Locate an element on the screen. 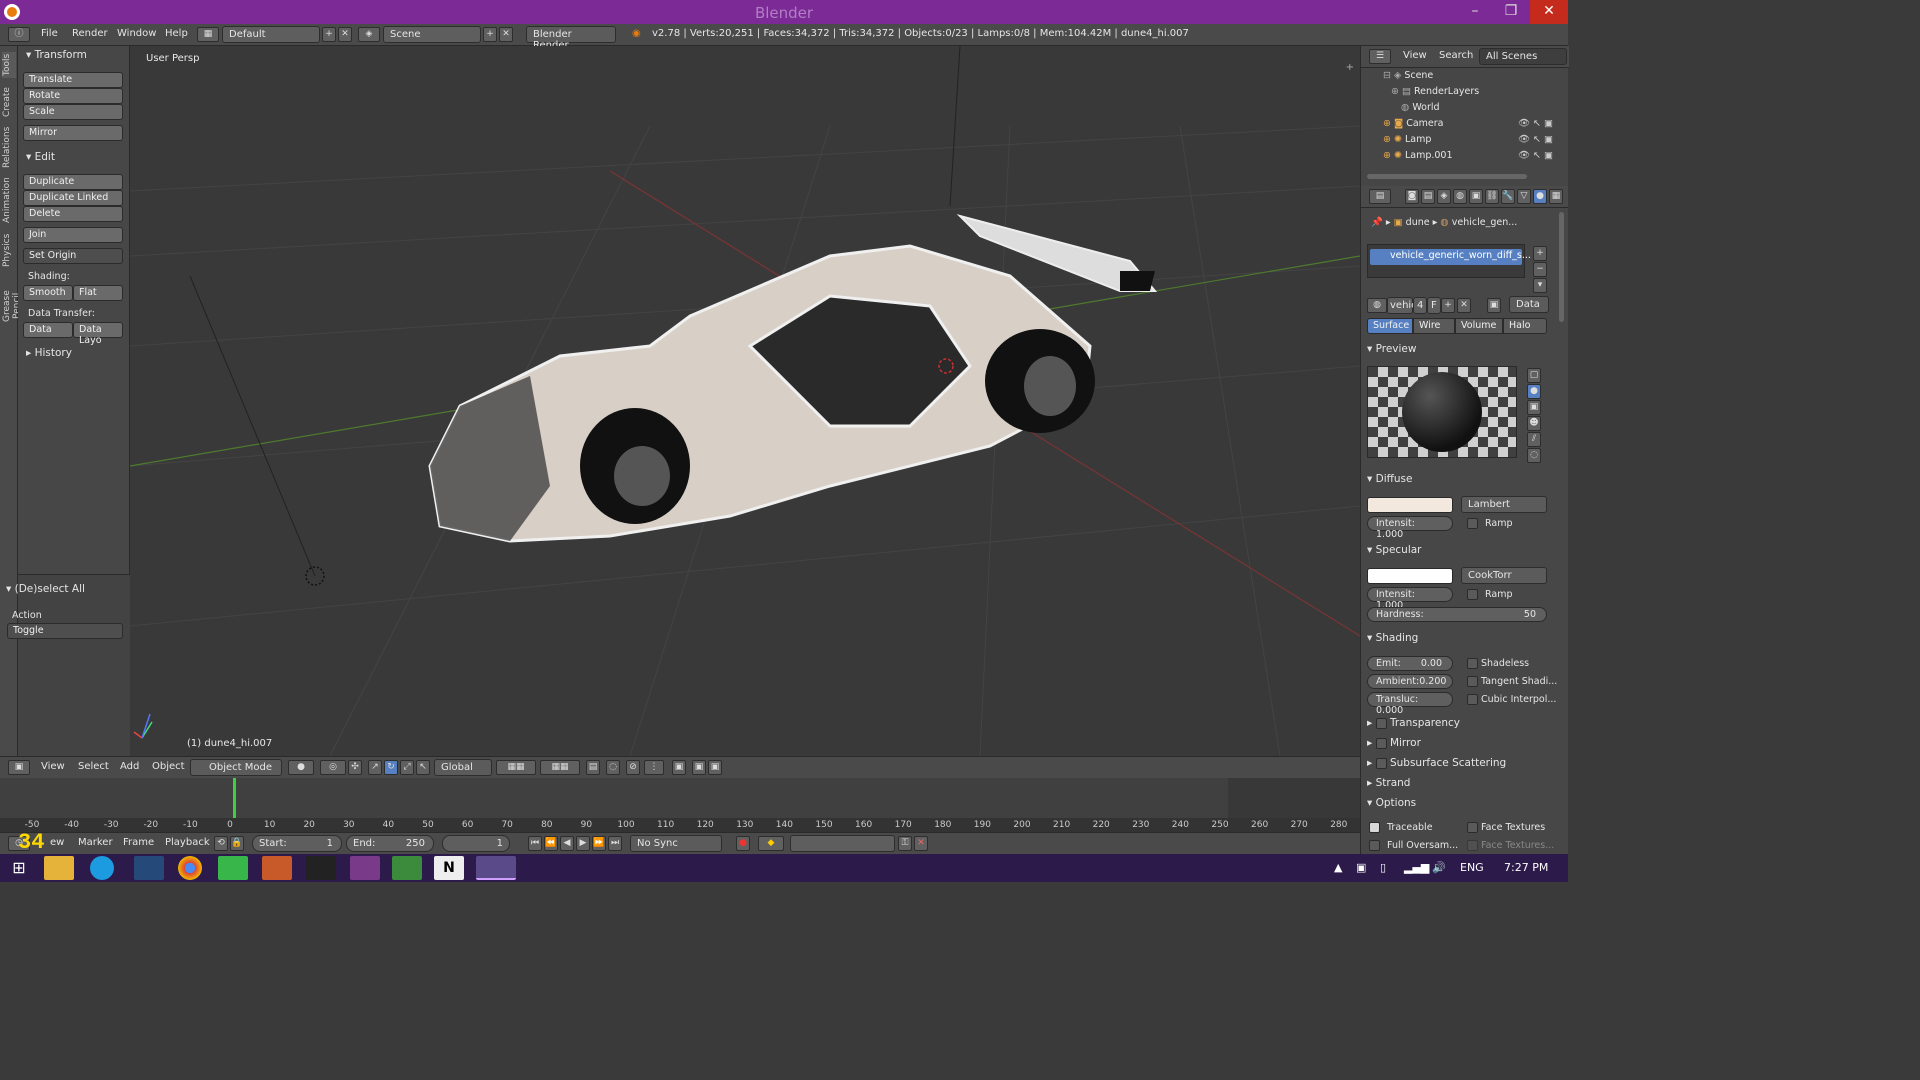 The width and height of the screenshot is (1920, 1080). world-tab-icon: ◍ is located at coordinates (1460, 196).